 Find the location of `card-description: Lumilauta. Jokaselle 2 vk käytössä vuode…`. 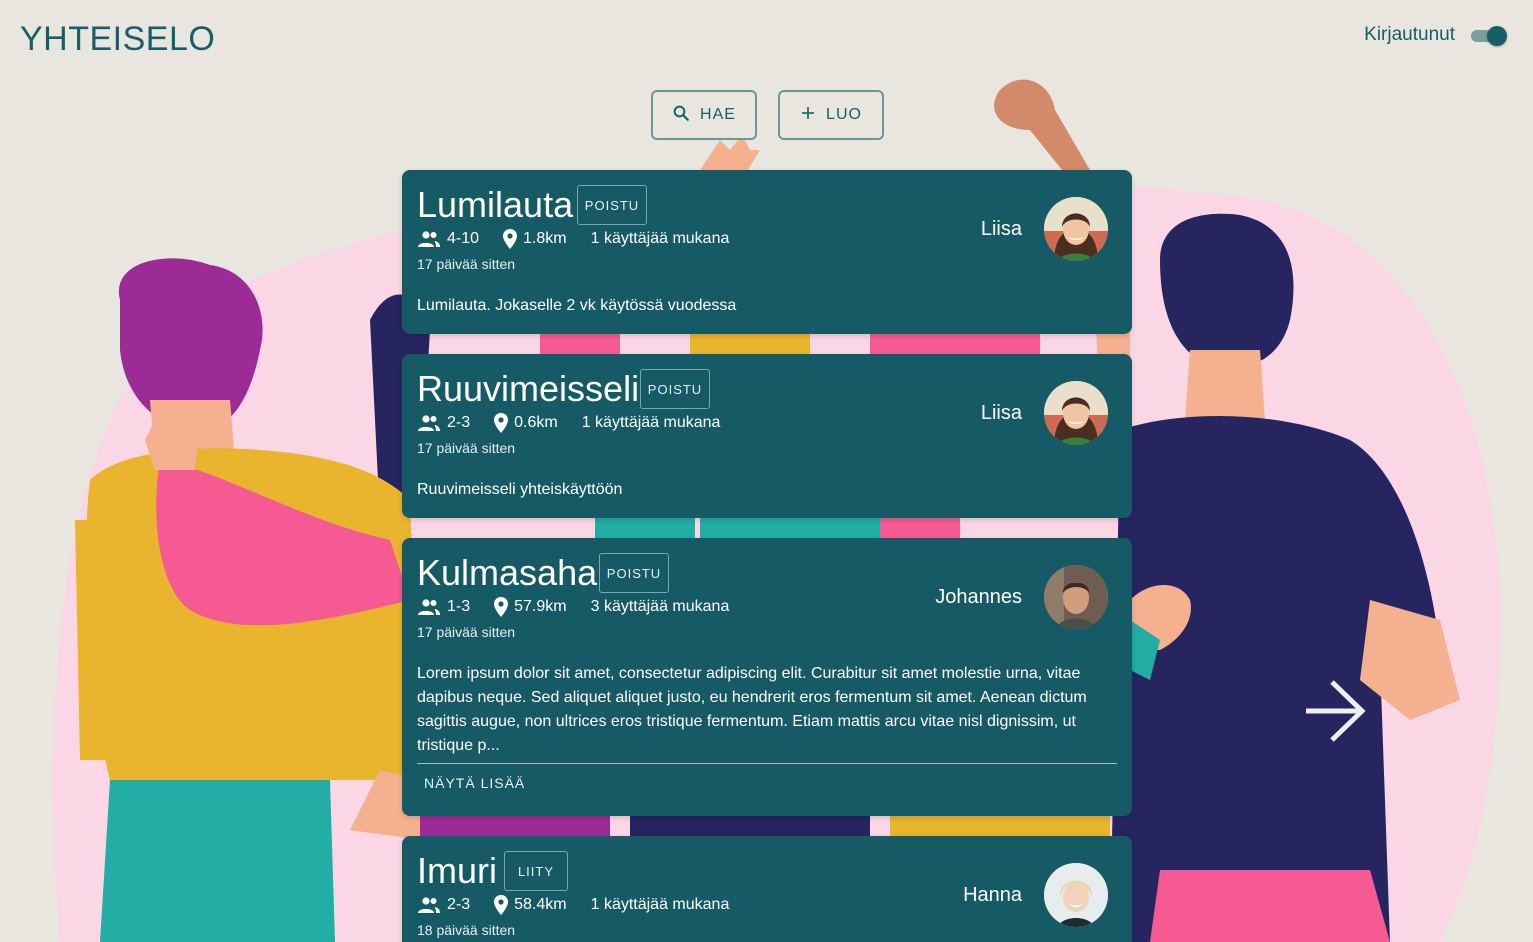

card-description: Lumilauta. Jokaselle 2 vk käytössä vuode… is located at coordinates (577, 305).